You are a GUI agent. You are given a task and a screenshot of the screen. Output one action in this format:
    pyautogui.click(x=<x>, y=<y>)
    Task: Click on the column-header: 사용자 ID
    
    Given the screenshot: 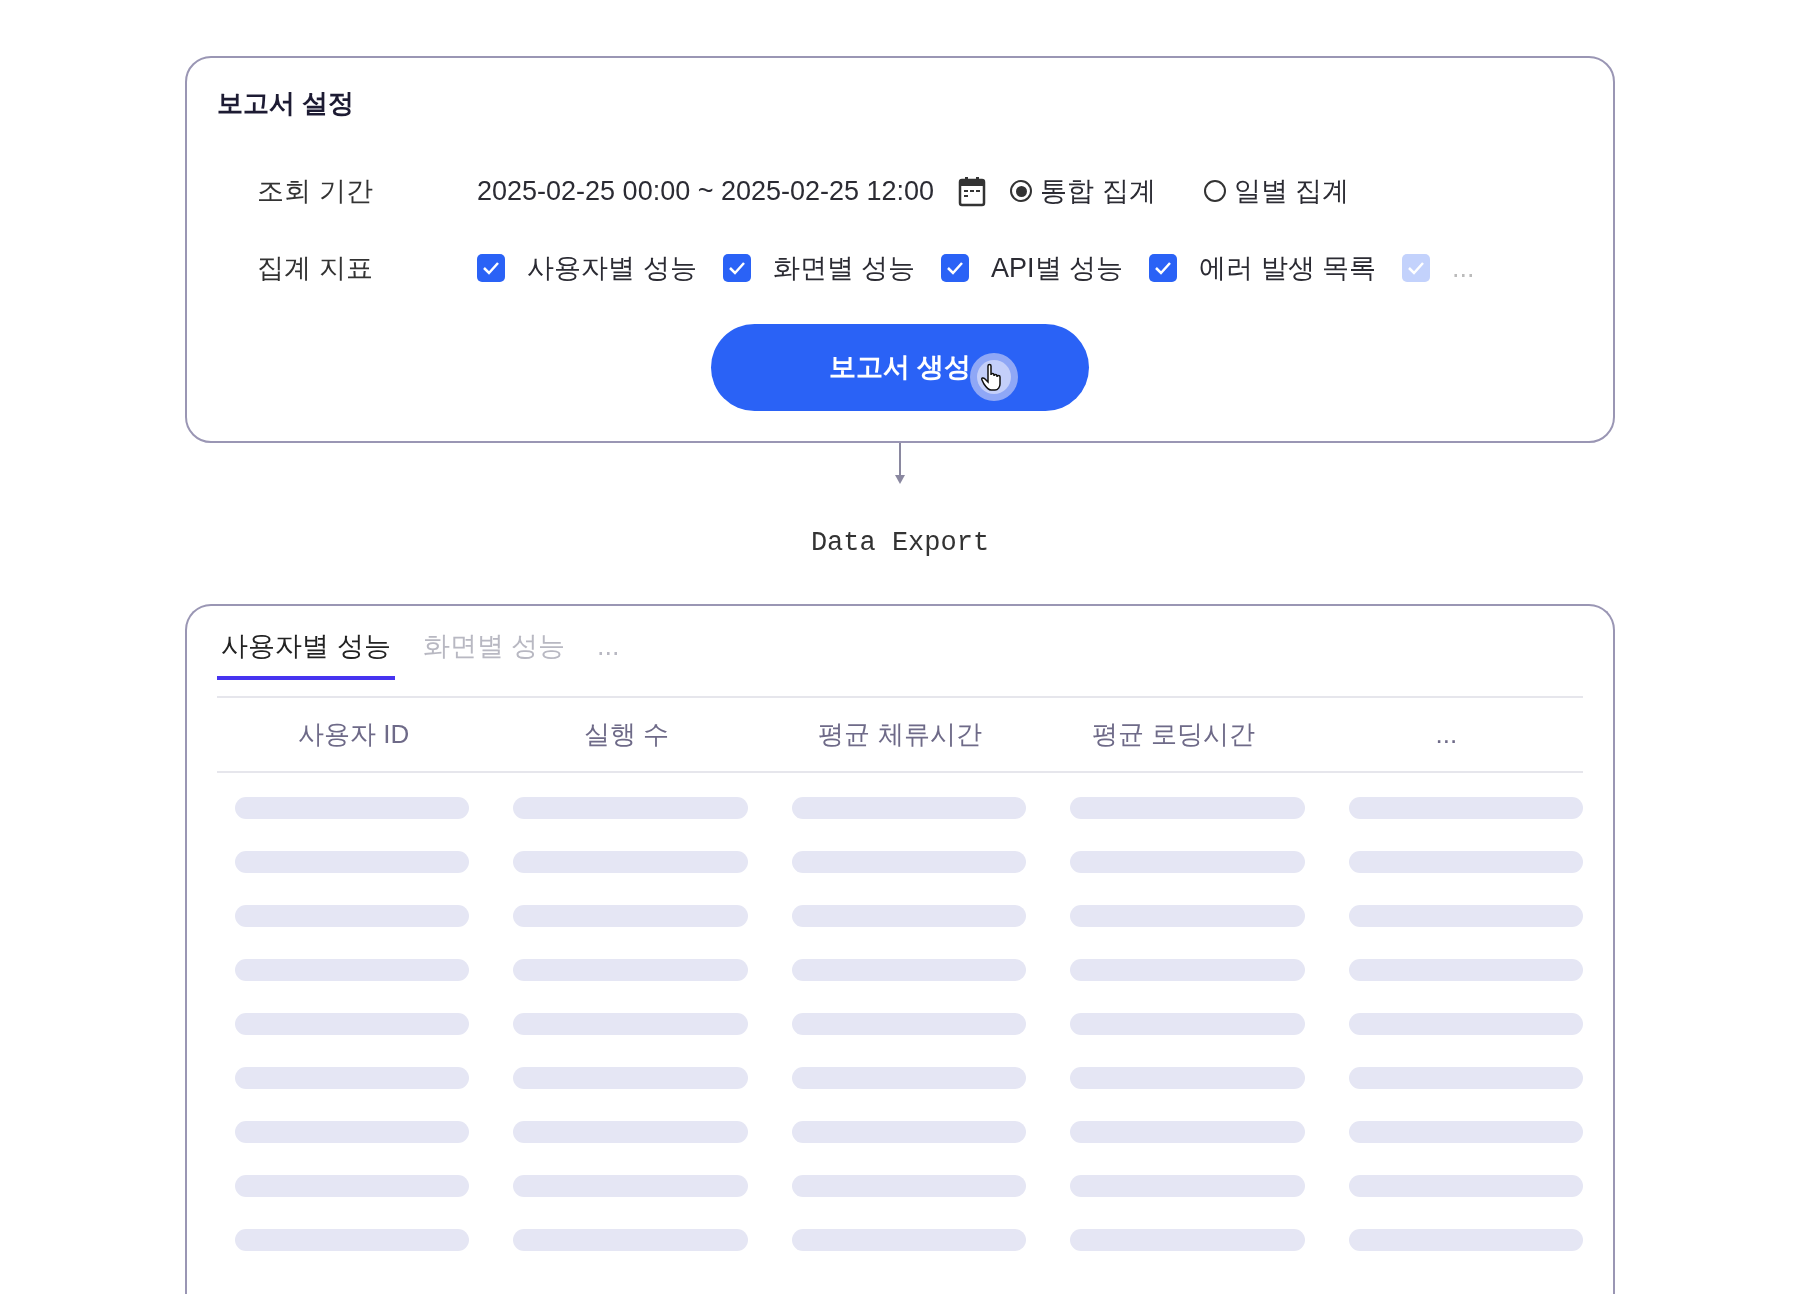 What is the action you would take?
    pyautogui.click(x=354, y=734)
    